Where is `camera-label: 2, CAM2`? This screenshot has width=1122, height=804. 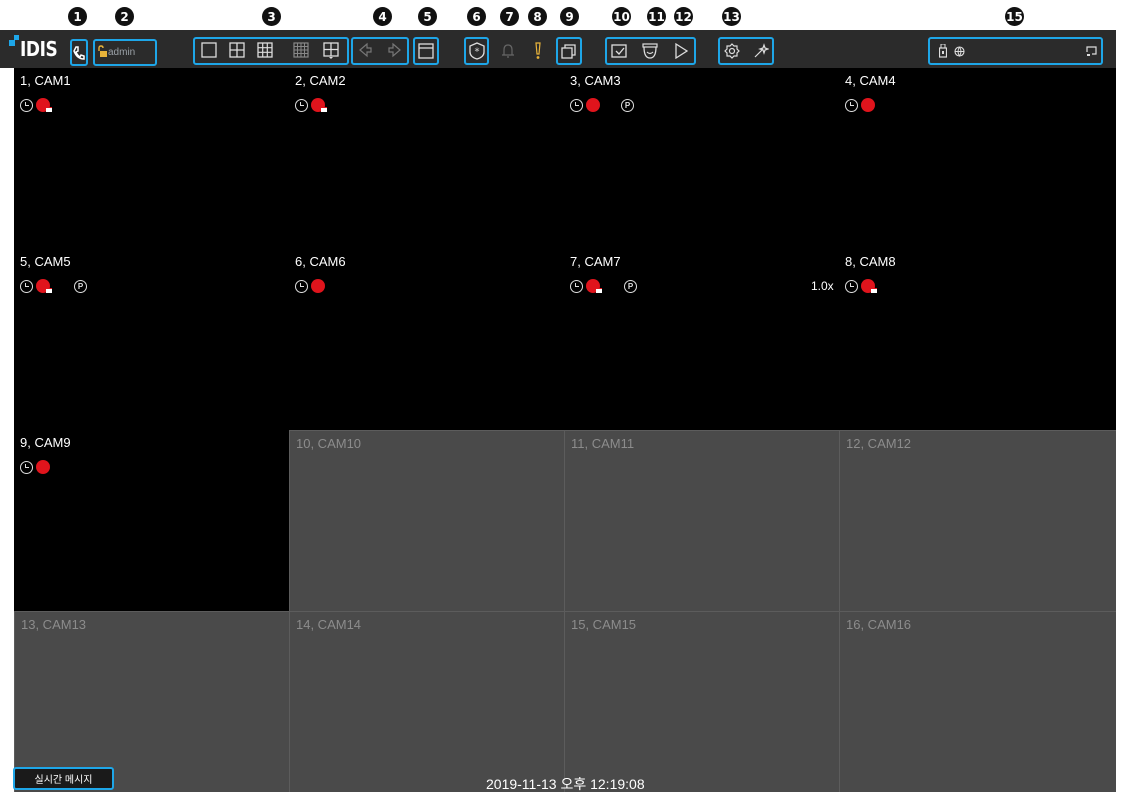 camera-label: 2, CAM2 is located at coordinates (320, 80).